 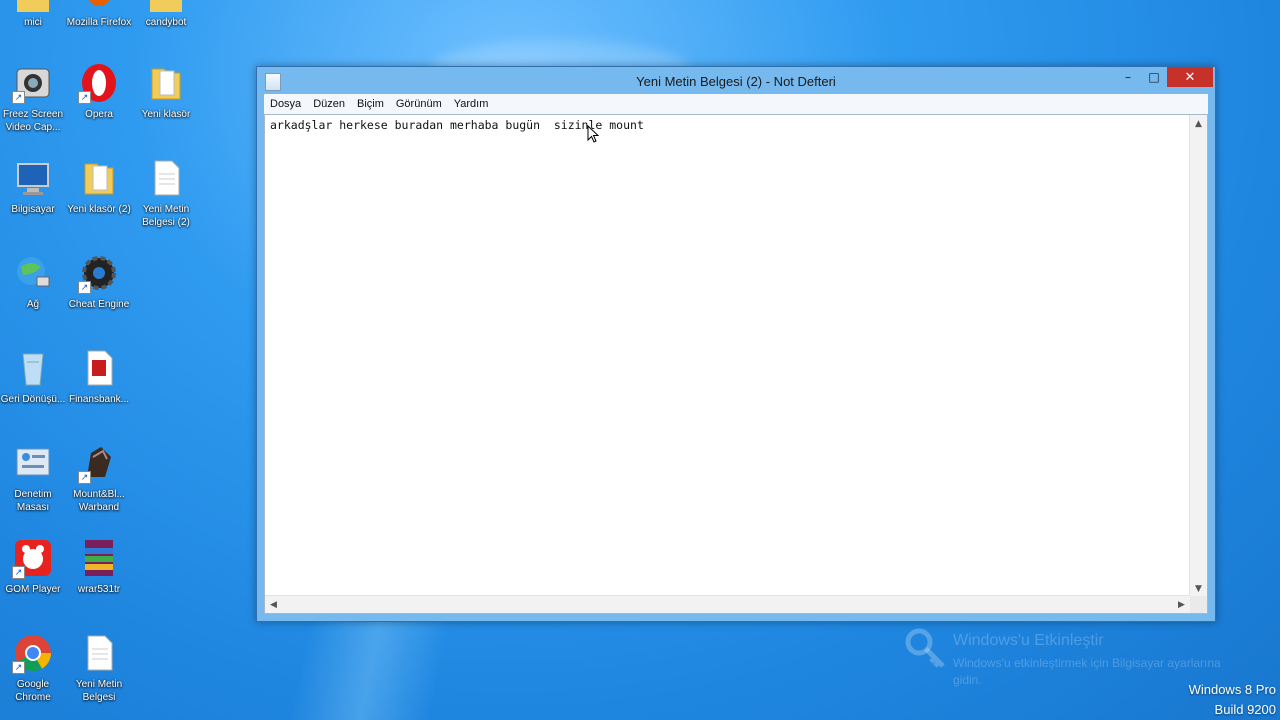 What do you see at coordinates (471, 104) in the screenshot?
I see `menu-yardim: Yardım` at bounding box center [471, 104].